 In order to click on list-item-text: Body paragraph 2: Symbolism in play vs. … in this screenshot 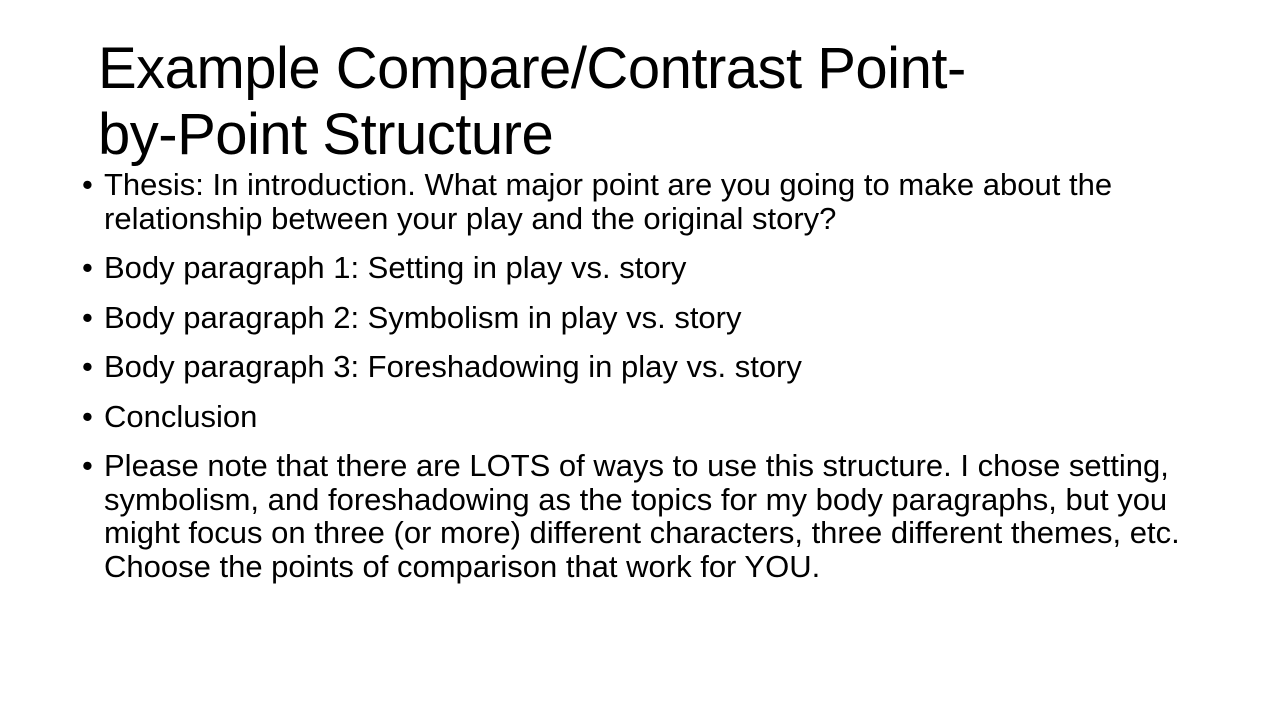, I will do `click(423, 317)`.